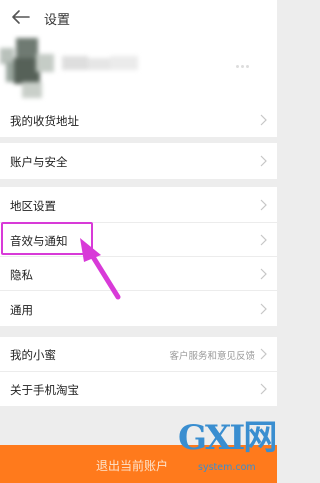 This screenshot has height=483, width=320. Describe the element at coordinates (227, 438) in the screenshot. I see `watermark-logo-text: GXI网` at that location.